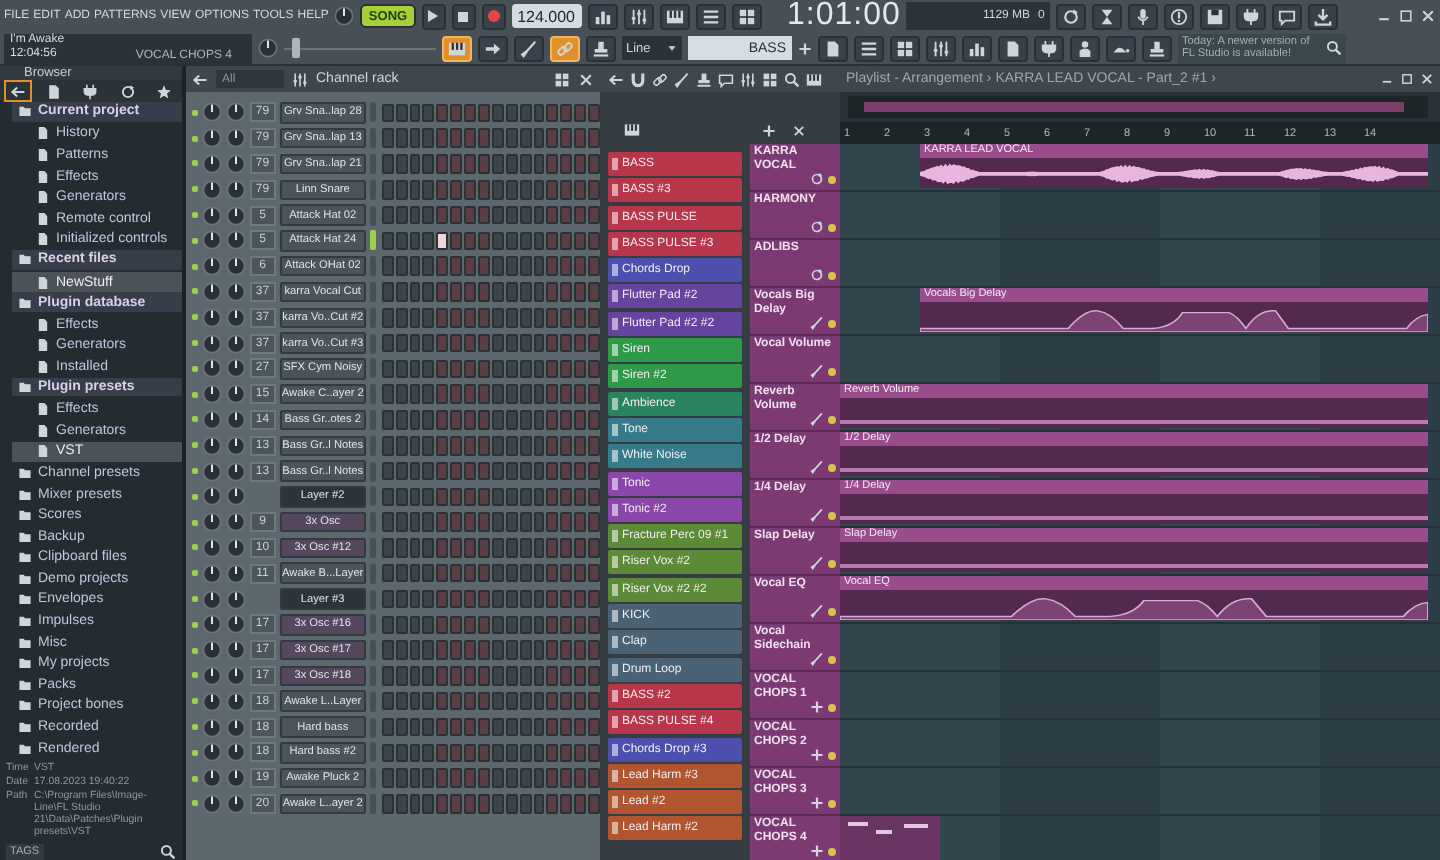 The height and width of the screenshot is (860, 1440). What do you see at coordinates (295, 48) in the screenshot?
I see `slider-thumb` at bounding box center [295, 48].